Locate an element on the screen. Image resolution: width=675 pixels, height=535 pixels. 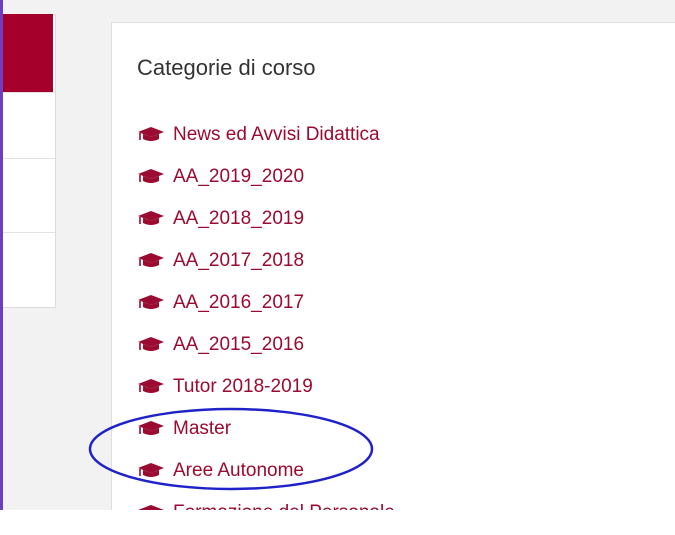
category-link: Aree Autonome is located at coordinates (238, 471).